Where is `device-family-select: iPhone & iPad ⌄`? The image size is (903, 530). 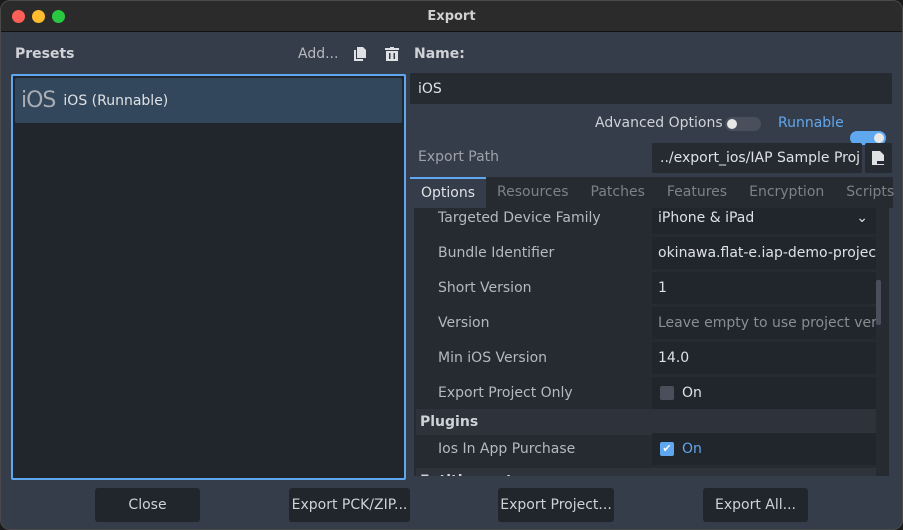 device-family-select: iPhone & iPad ⌄ is located at coordinates (764, 221).